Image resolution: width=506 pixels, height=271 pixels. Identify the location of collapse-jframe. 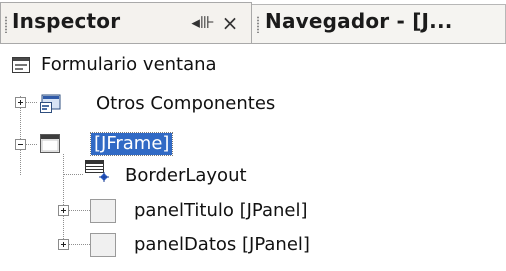
(20, 144).